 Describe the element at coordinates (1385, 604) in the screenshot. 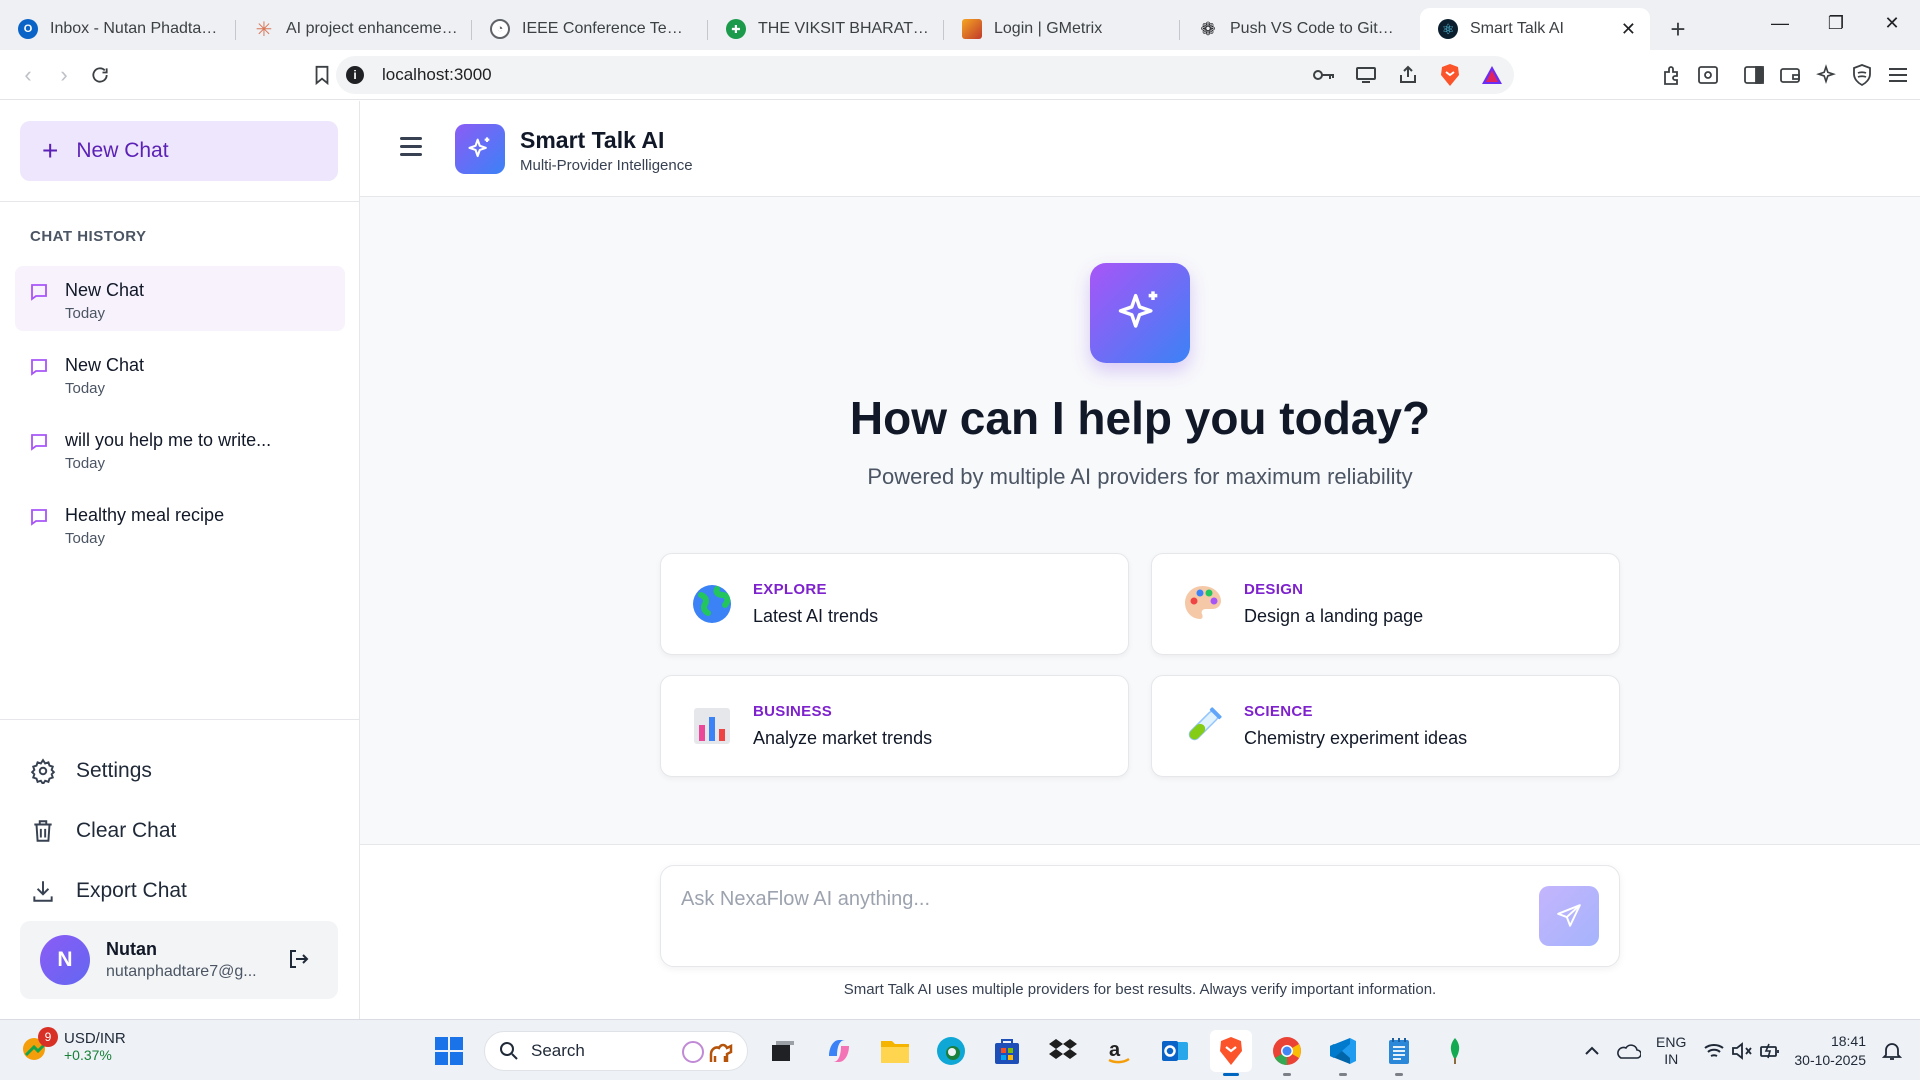

I see `suggestion-card: DESIGN Design a landing page` at that location.